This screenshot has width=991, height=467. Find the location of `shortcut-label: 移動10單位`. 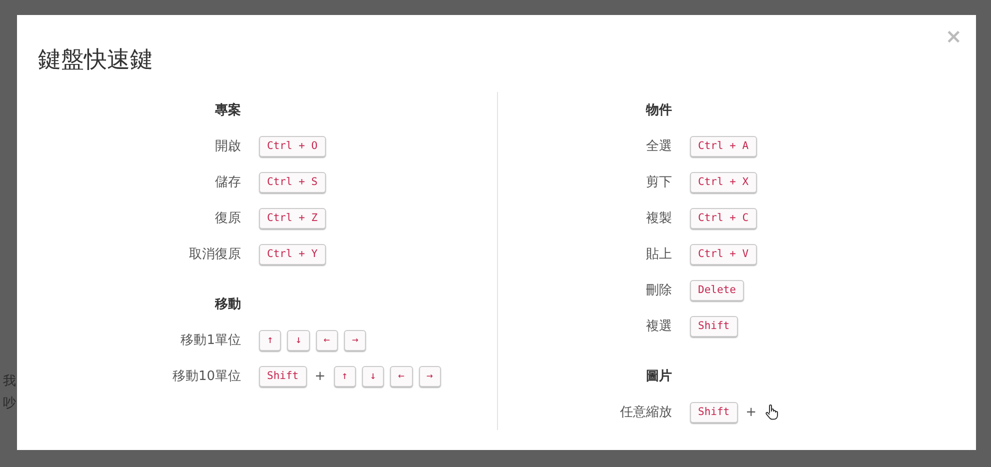

shortcut-label: 移動10單位 is located at coordinates (206, 376).